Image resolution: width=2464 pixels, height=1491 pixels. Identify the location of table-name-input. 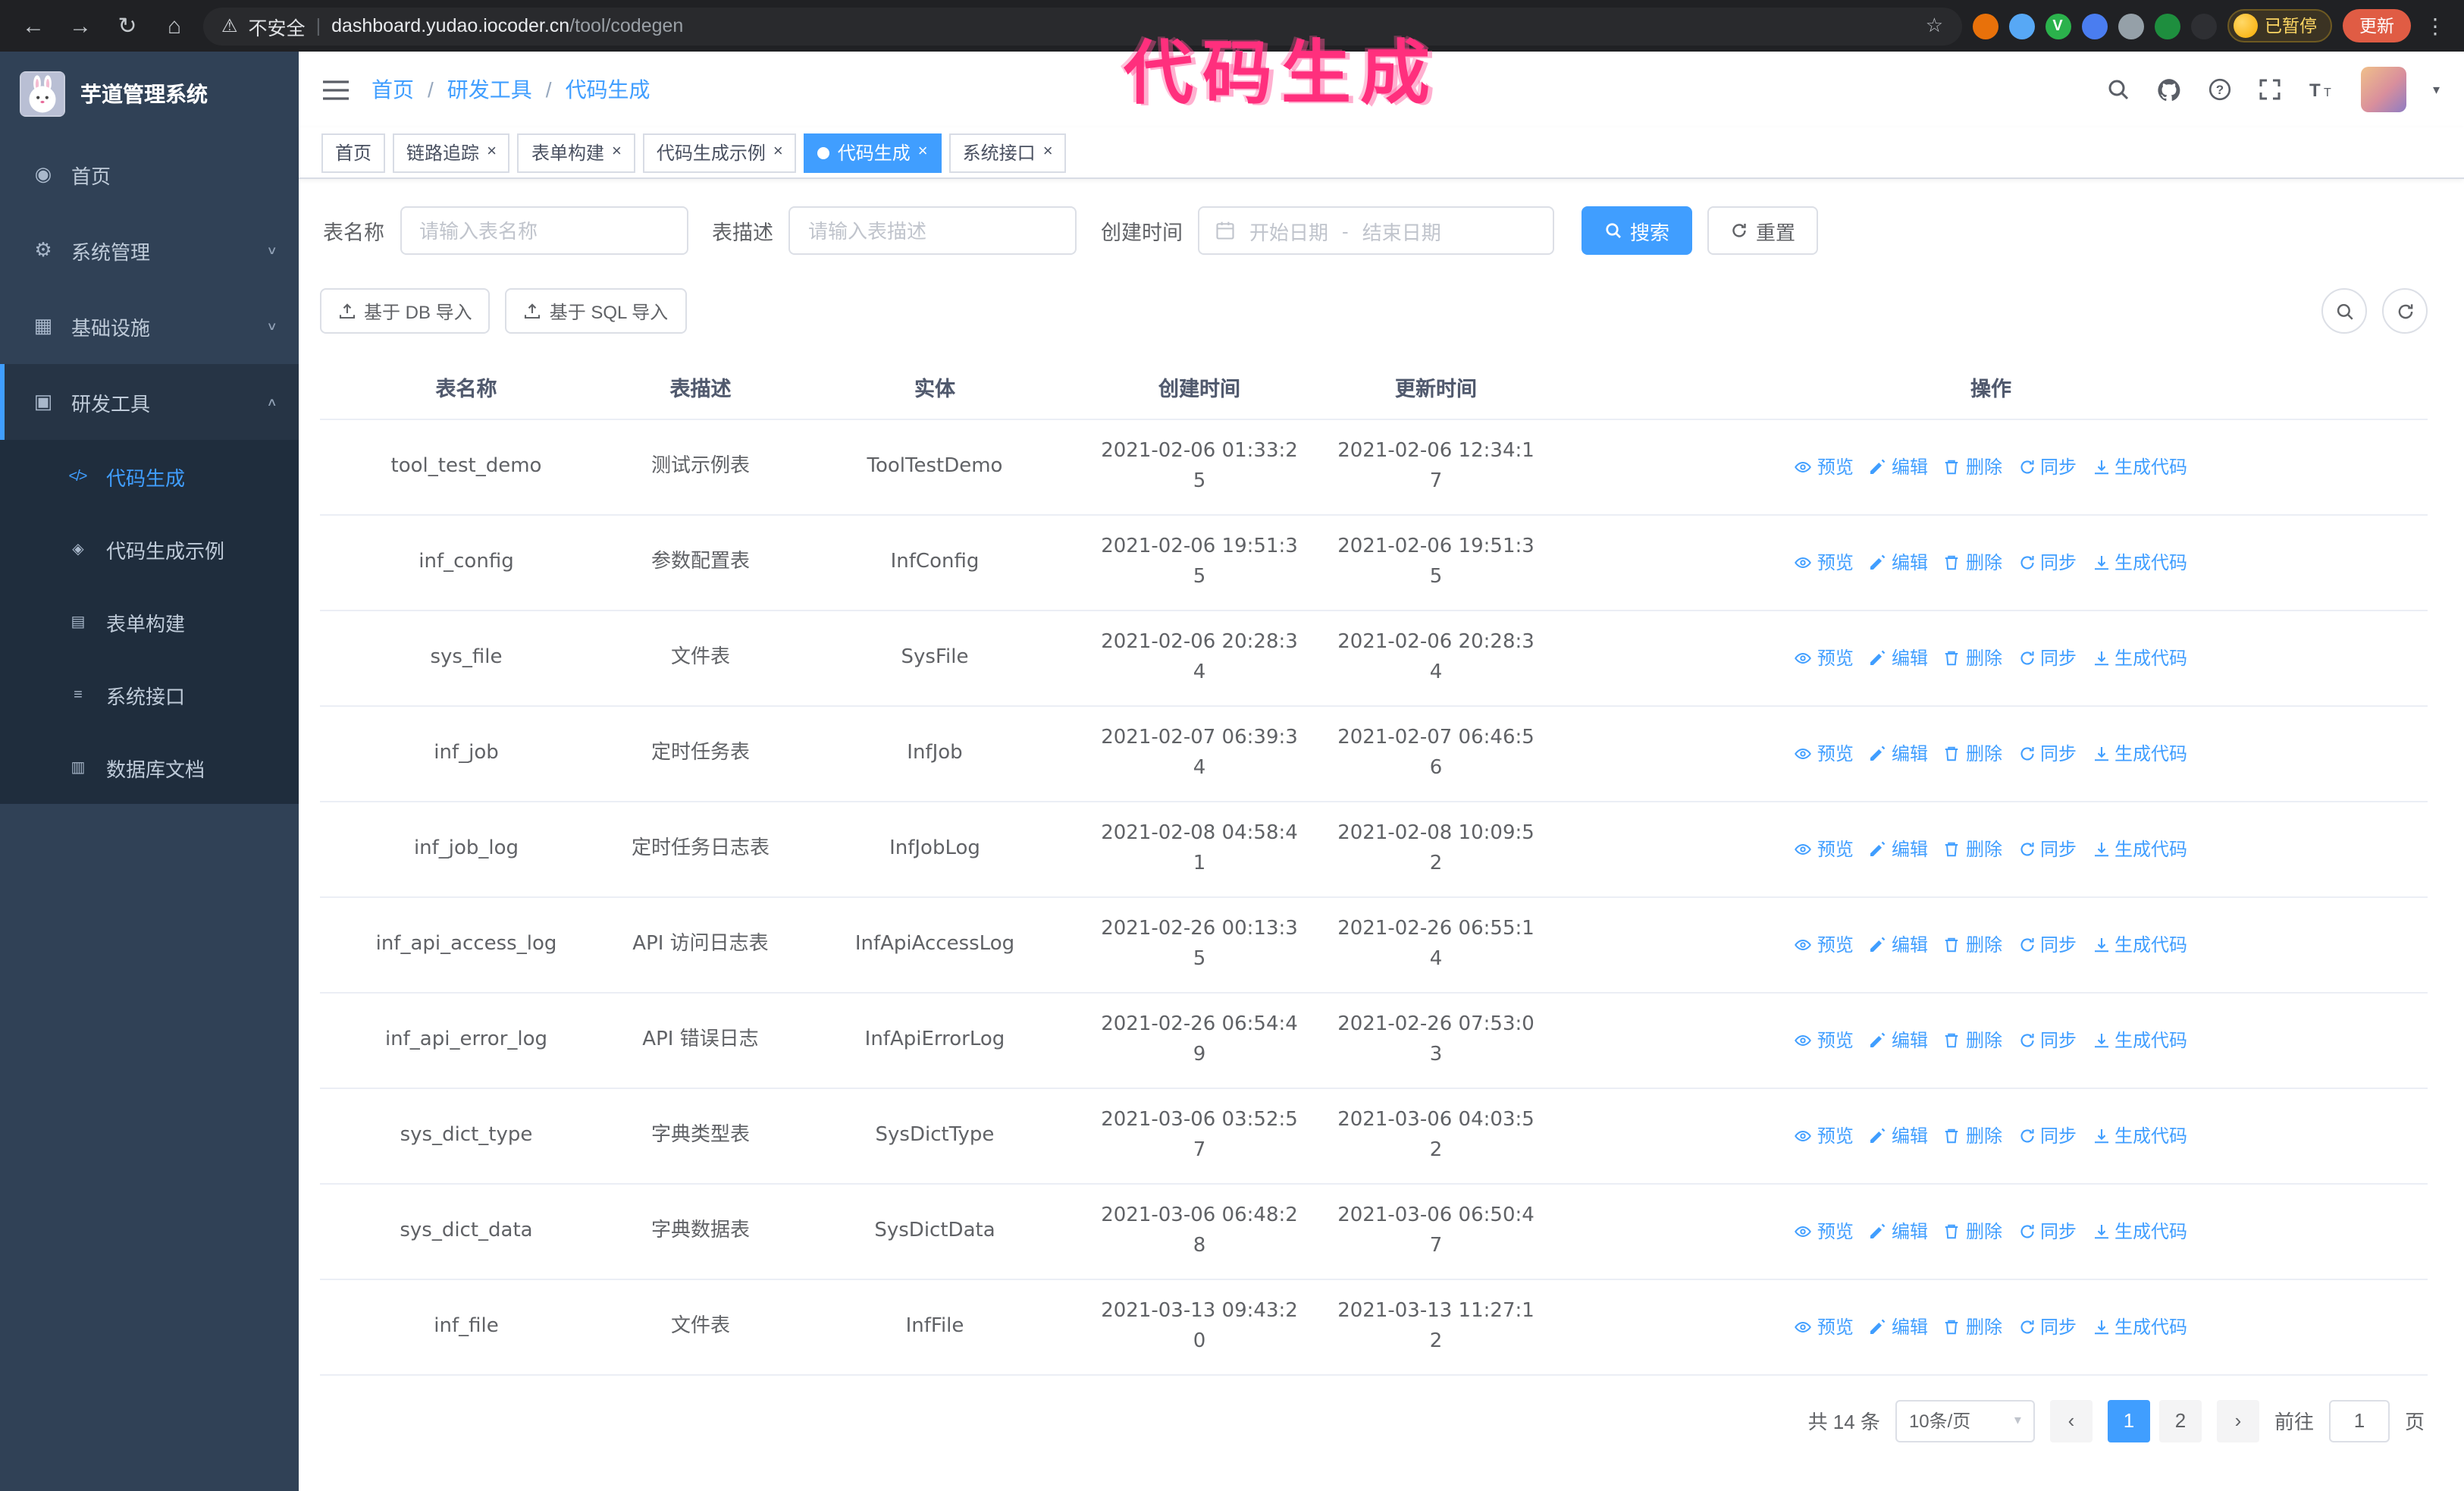
(544, 230).